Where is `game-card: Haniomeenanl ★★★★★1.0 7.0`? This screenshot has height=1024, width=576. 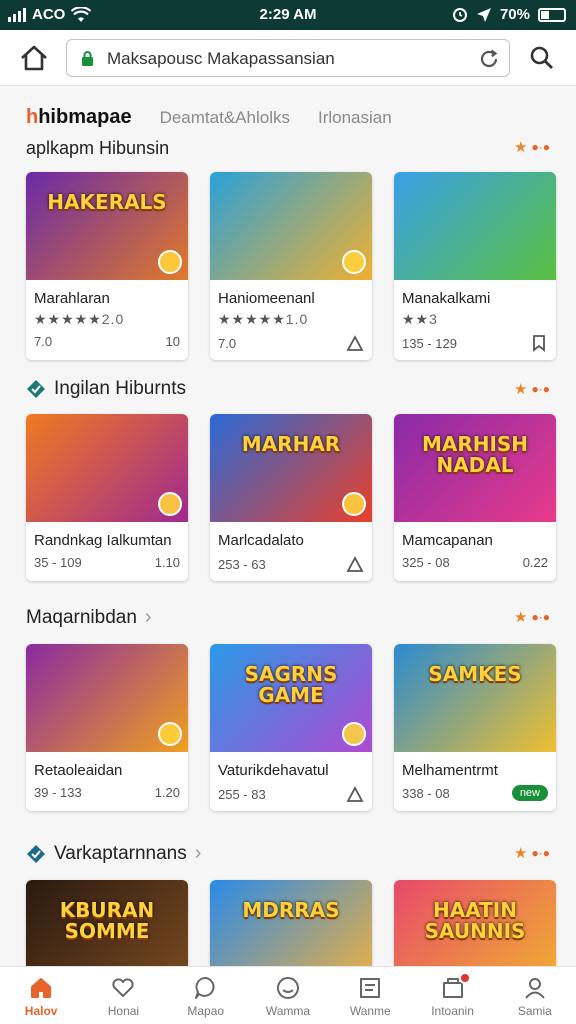 game-card: Haniomeenanl ★★★★★1.0 7.0 is located at coordinates (291, 266).